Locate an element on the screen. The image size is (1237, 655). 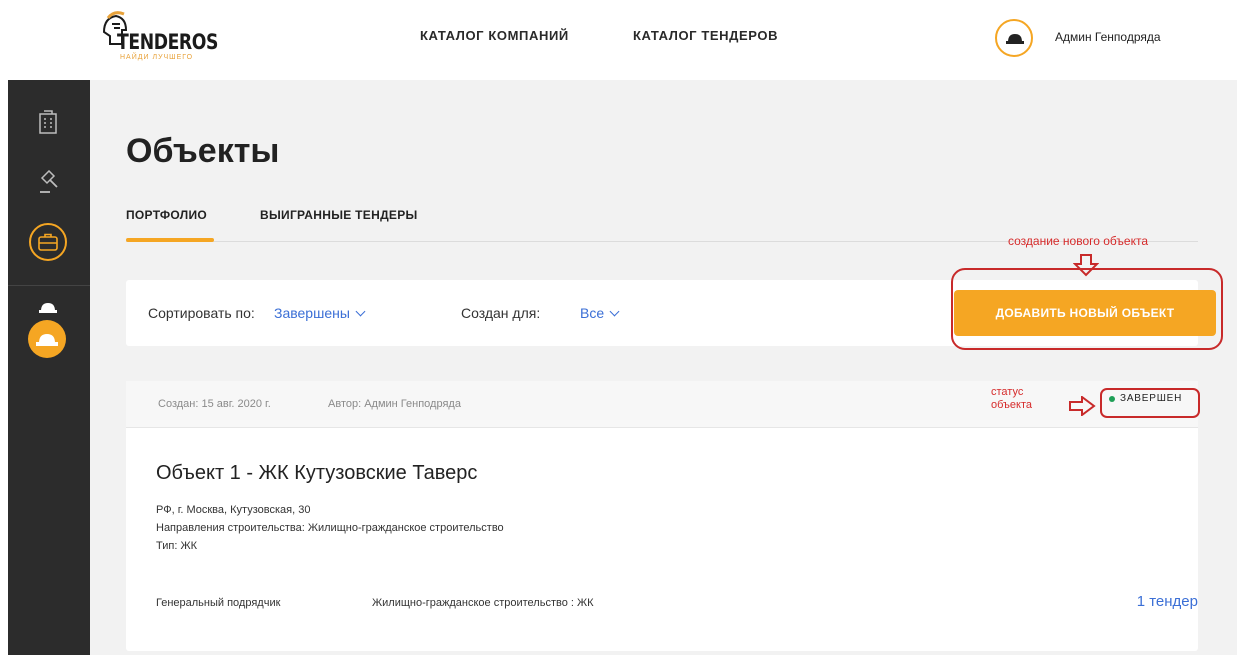
annotation-status: статус объекта is located at coordinates (1011, 399).